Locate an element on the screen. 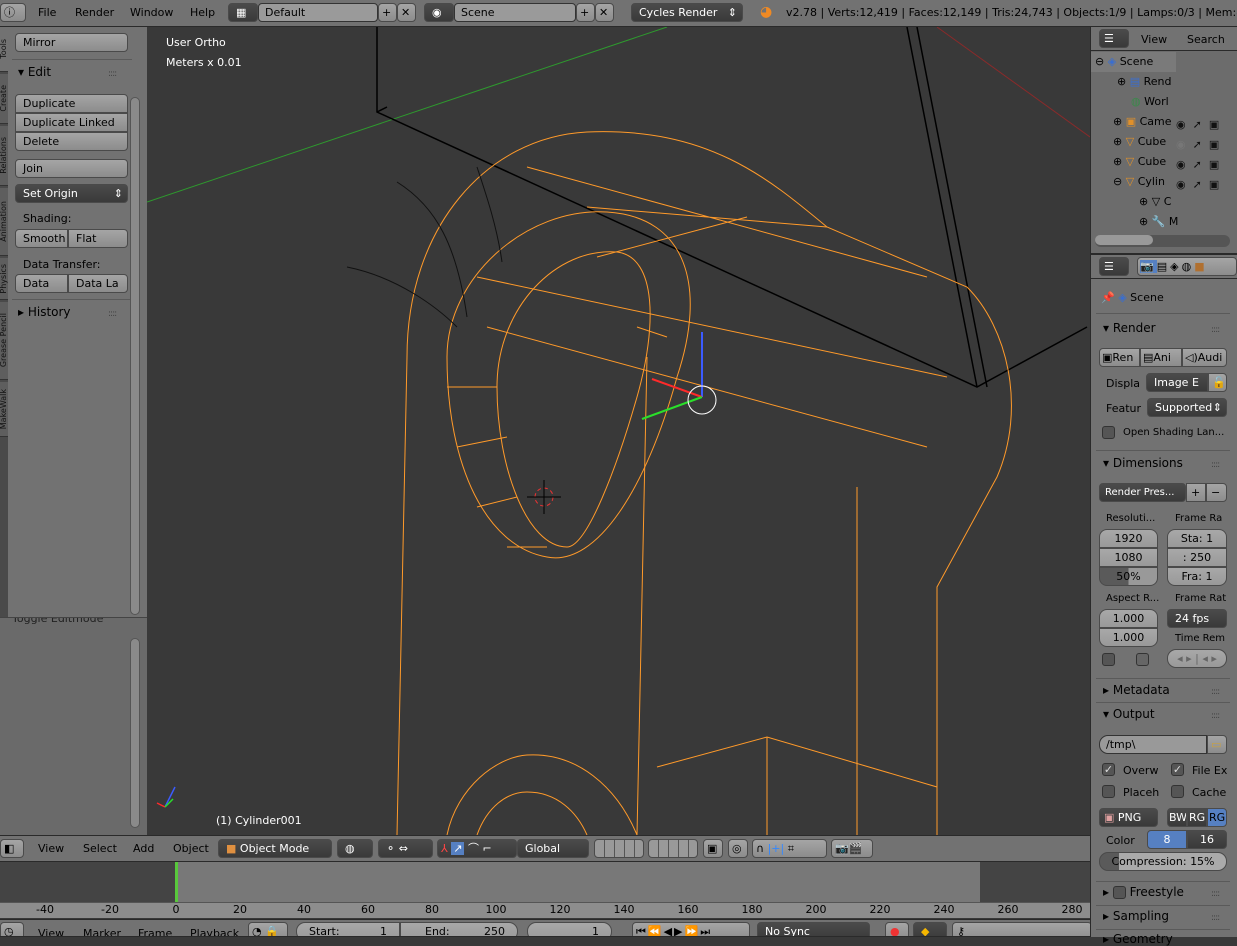  current-frame-field: 1 is located at coordinates (569, 929).